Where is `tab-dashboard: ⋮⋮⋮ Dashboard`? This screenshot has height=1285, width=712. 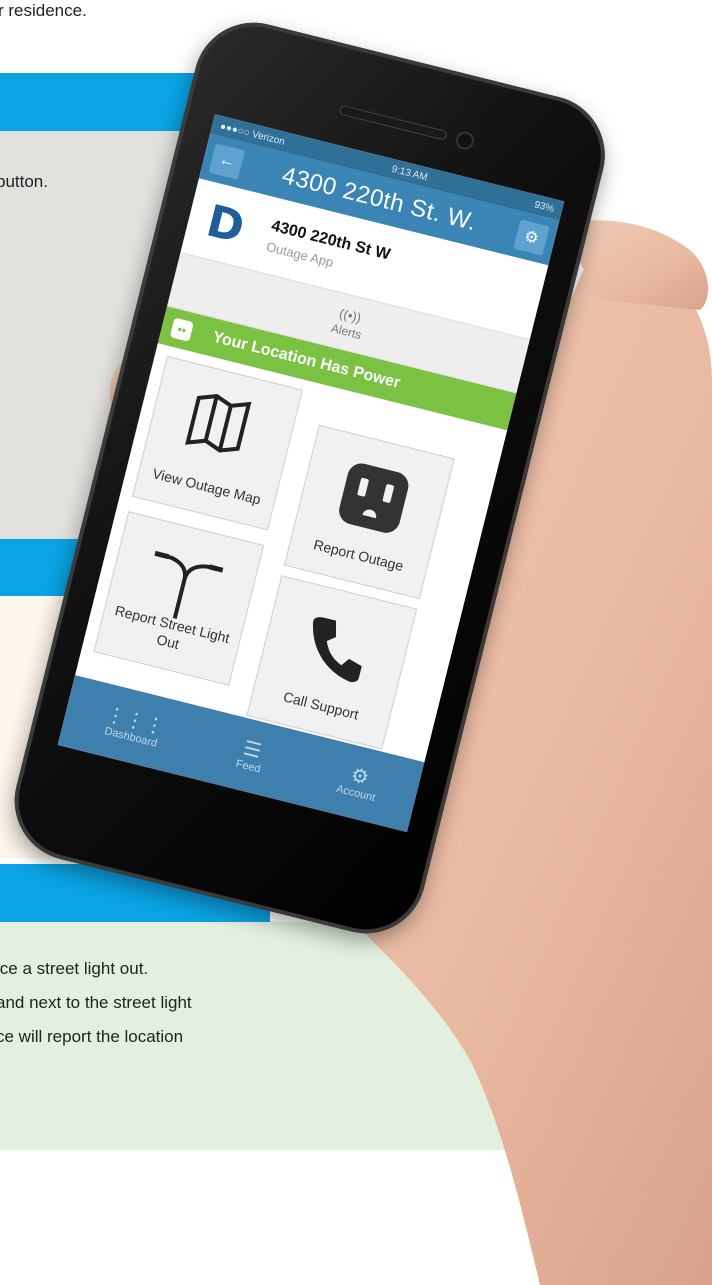
tab-dashboard: ⋮⋮⋮ Dashboard is located at coordinates (133, 727).